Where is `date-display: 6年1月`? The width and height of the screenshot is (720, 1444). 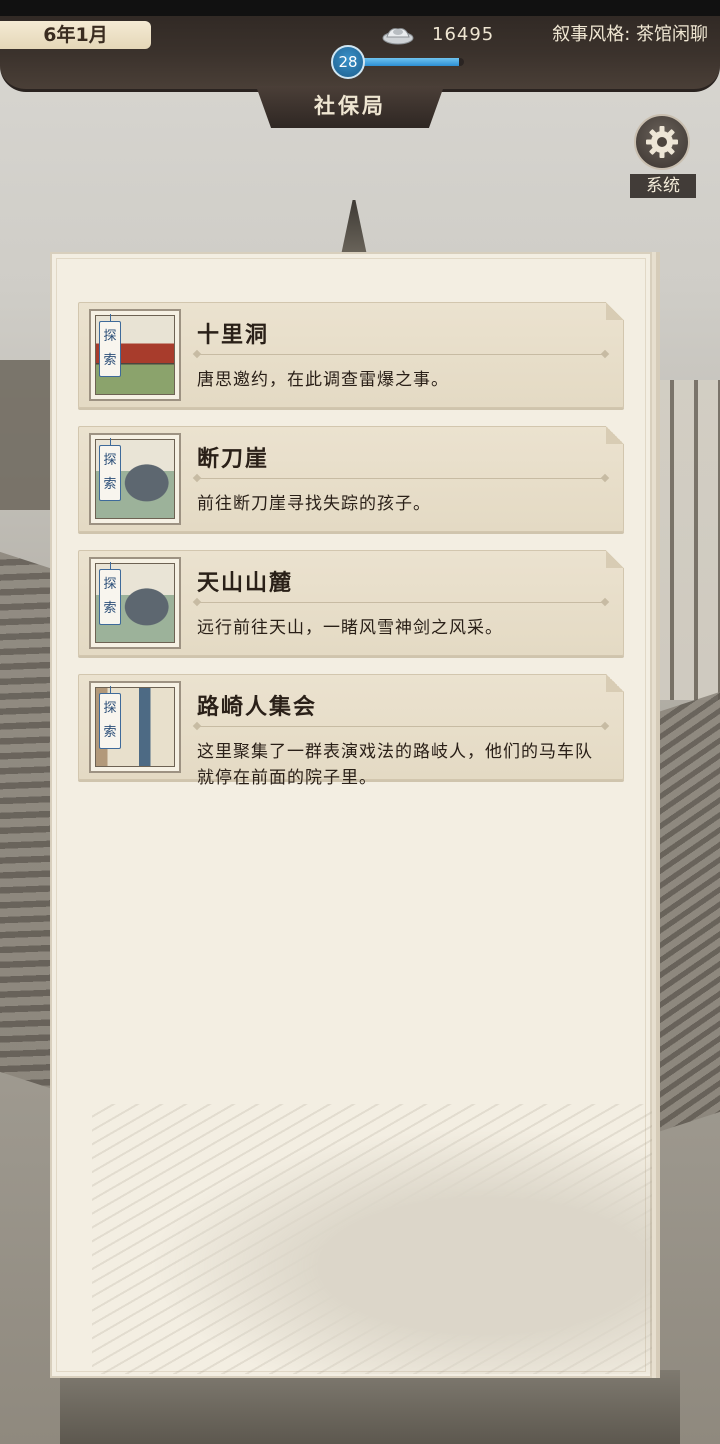 date-display: 6年1月 is located at coordinates (75, 35).